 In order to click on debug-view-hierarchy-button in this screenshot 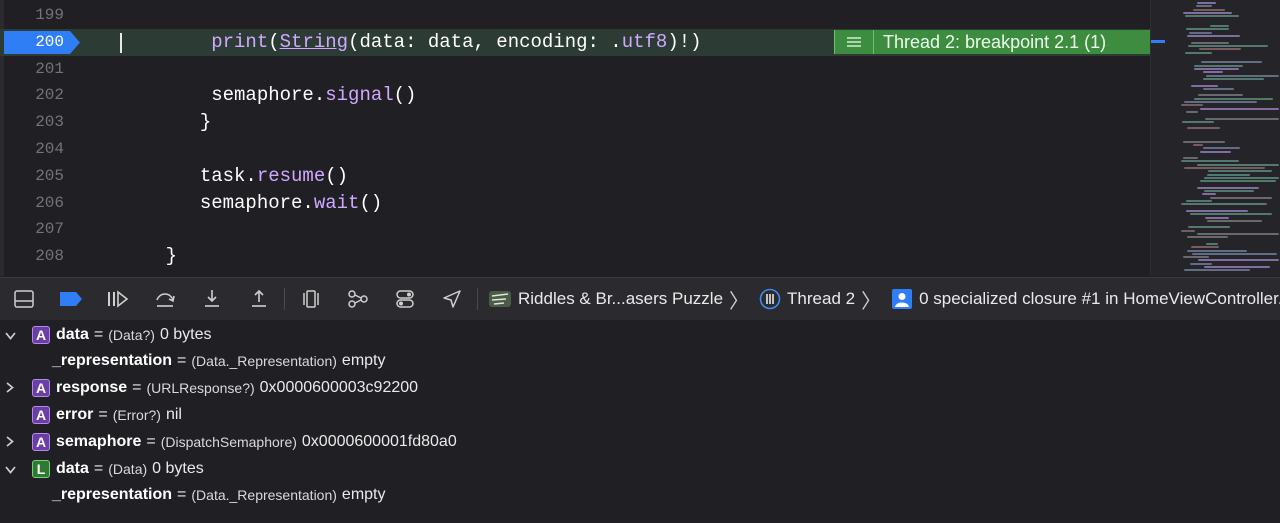, I will do `click(310, 299)`.